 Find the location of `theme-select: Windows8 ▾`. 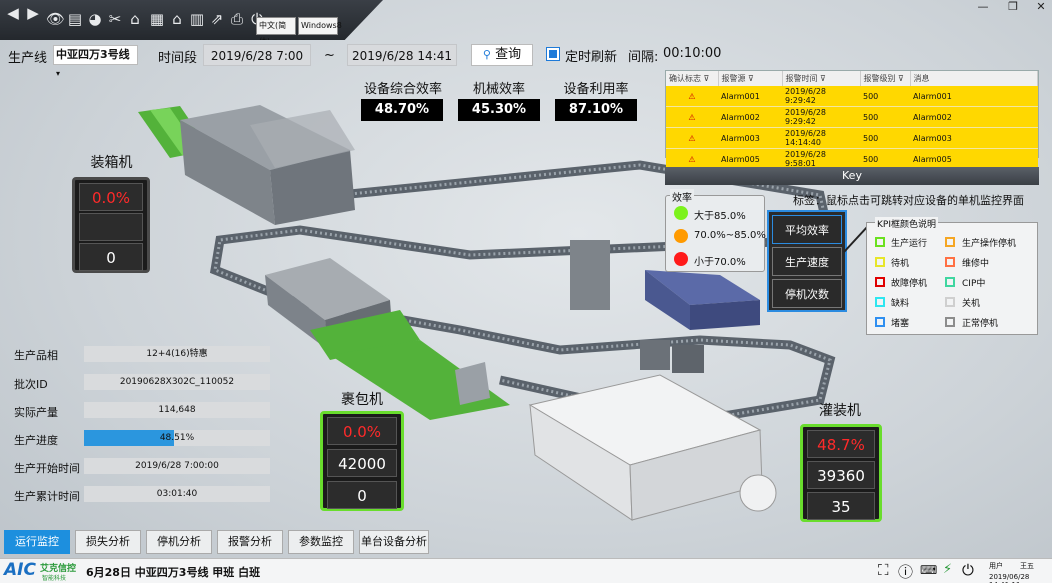

theme-select: Windows8 ▾ is located at coordinates (320, 28).